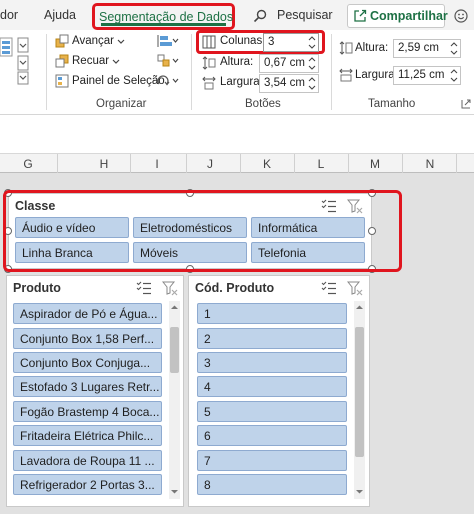 This screenshot has width=474, height=514. I want to click on slicer-title: Produto, so click(37, 288).